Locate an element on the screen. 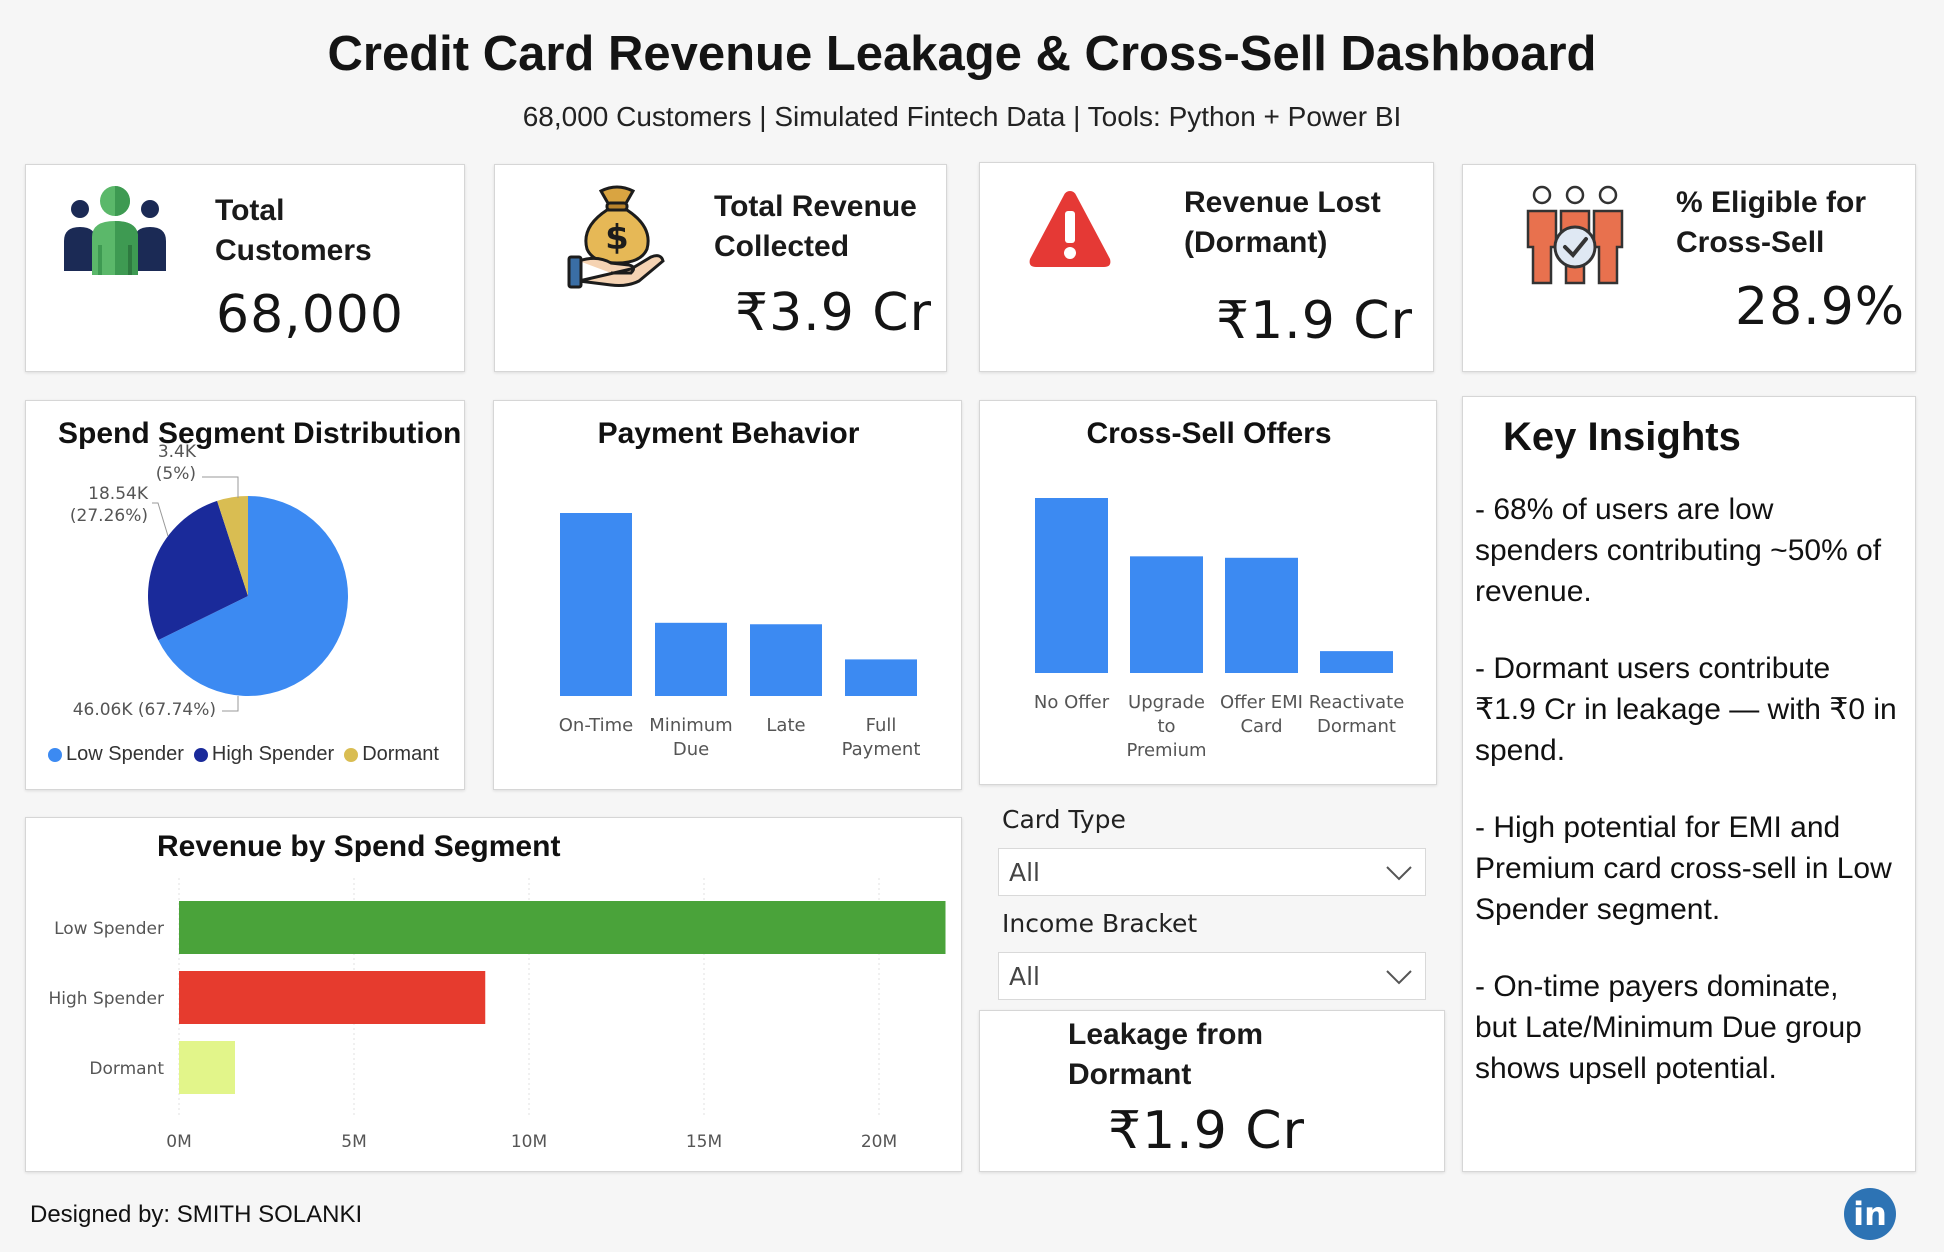  kpi-label: Total Revenue Collected is located at coordinates (815, 226).